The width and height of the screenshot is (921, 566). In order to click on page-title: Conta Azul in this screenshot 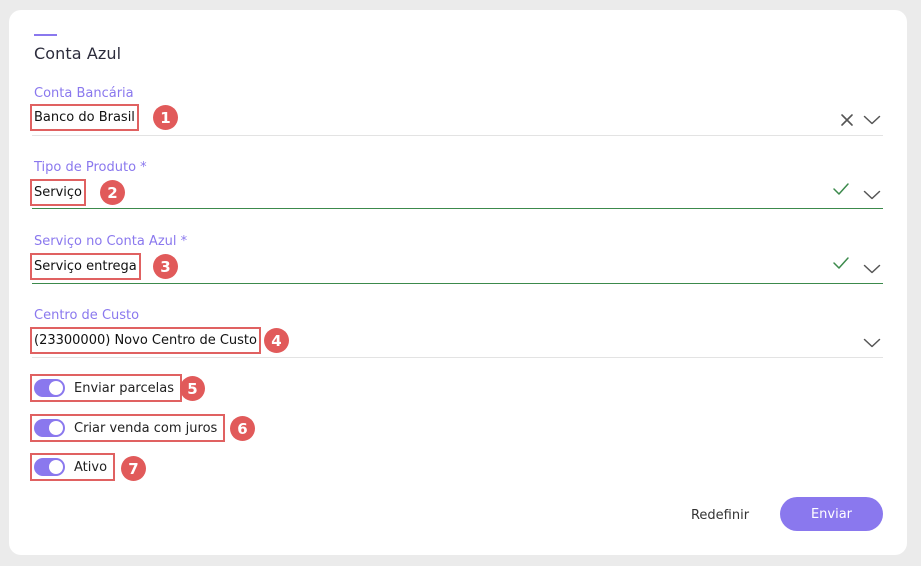, I will do `click(78, 53)`.